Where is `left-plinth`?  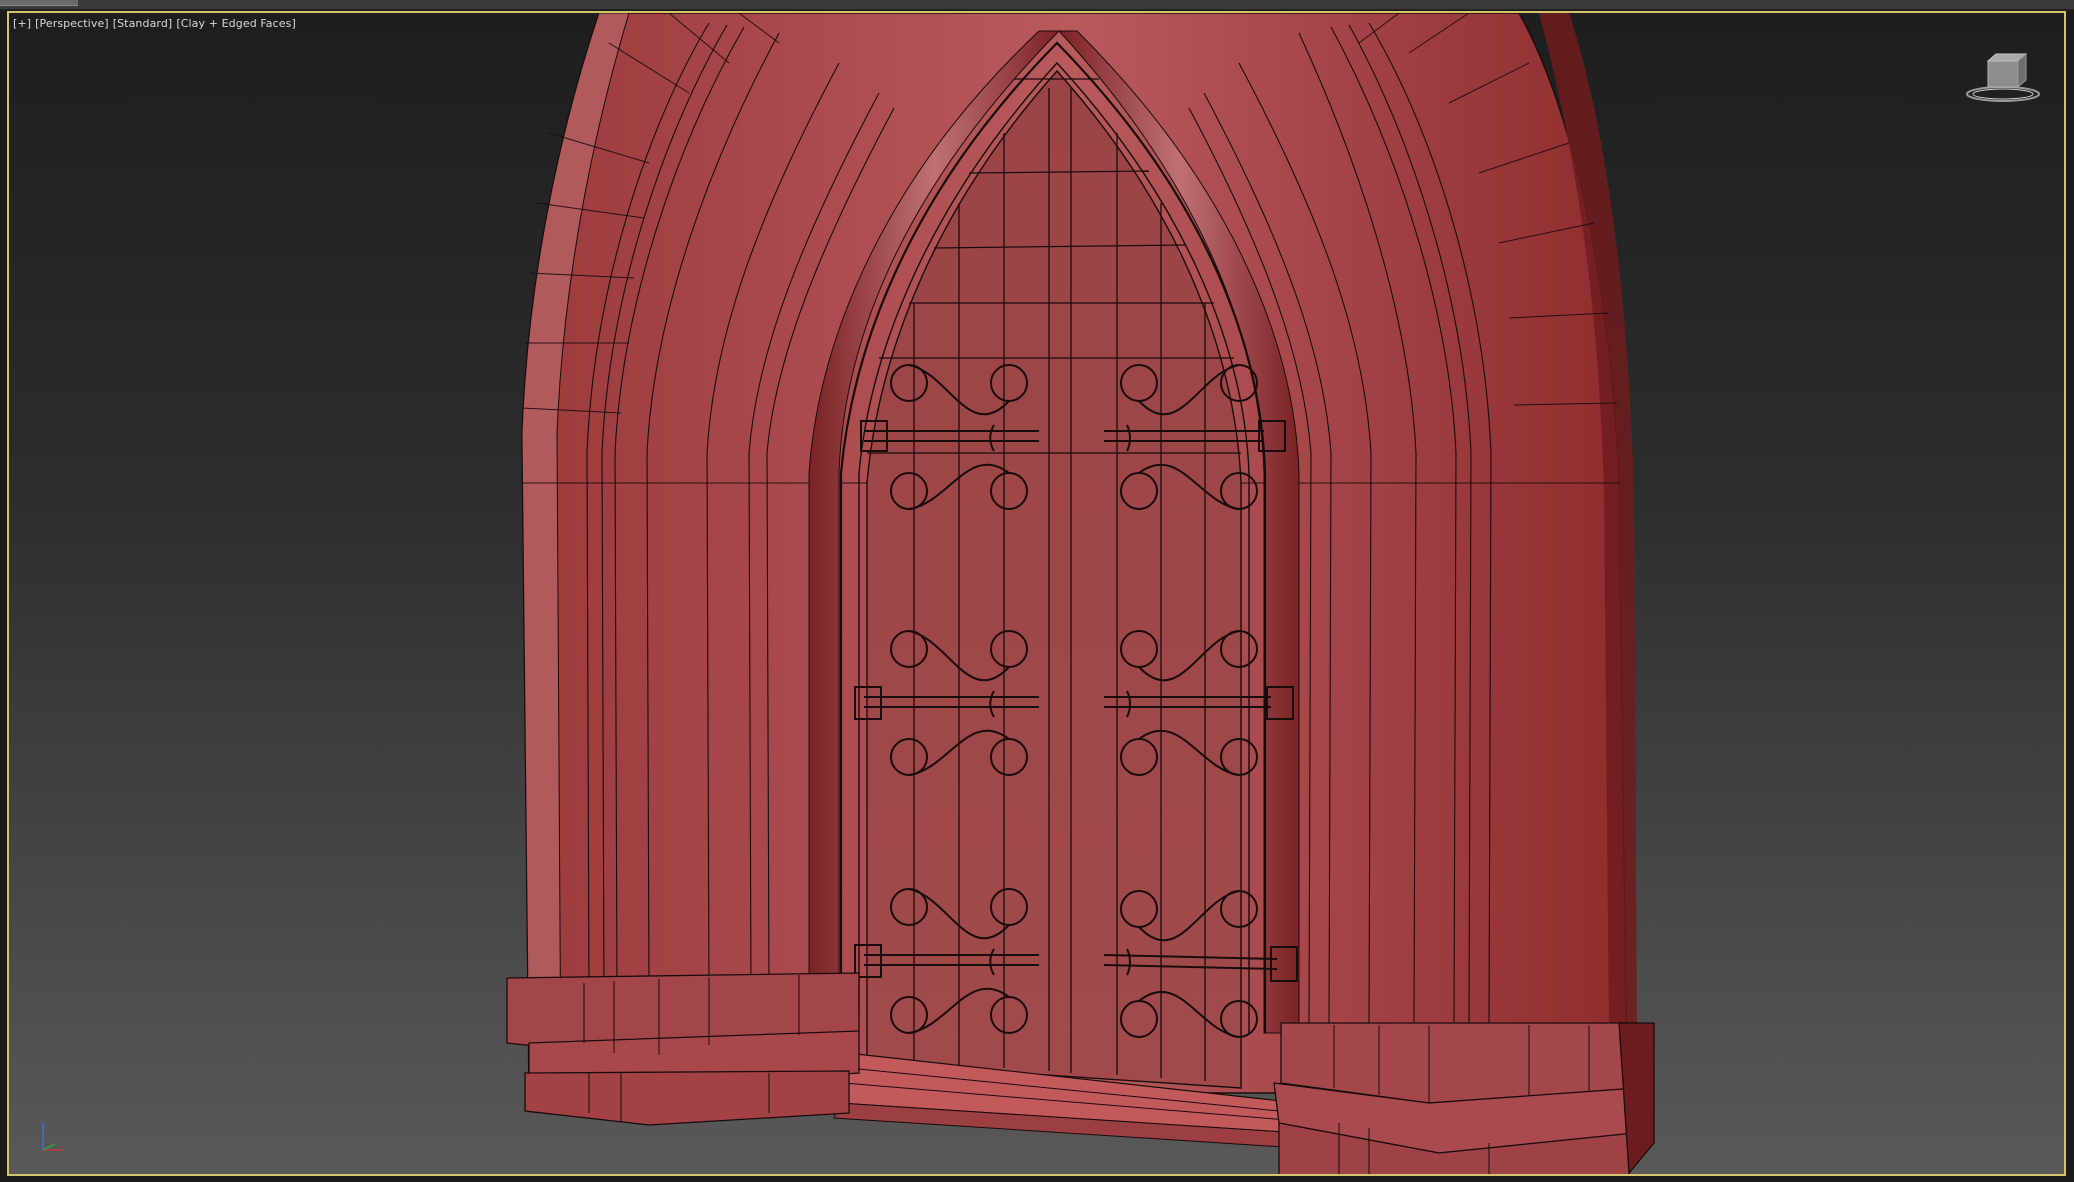 left-plinth is located at coordinates (683, 1049).